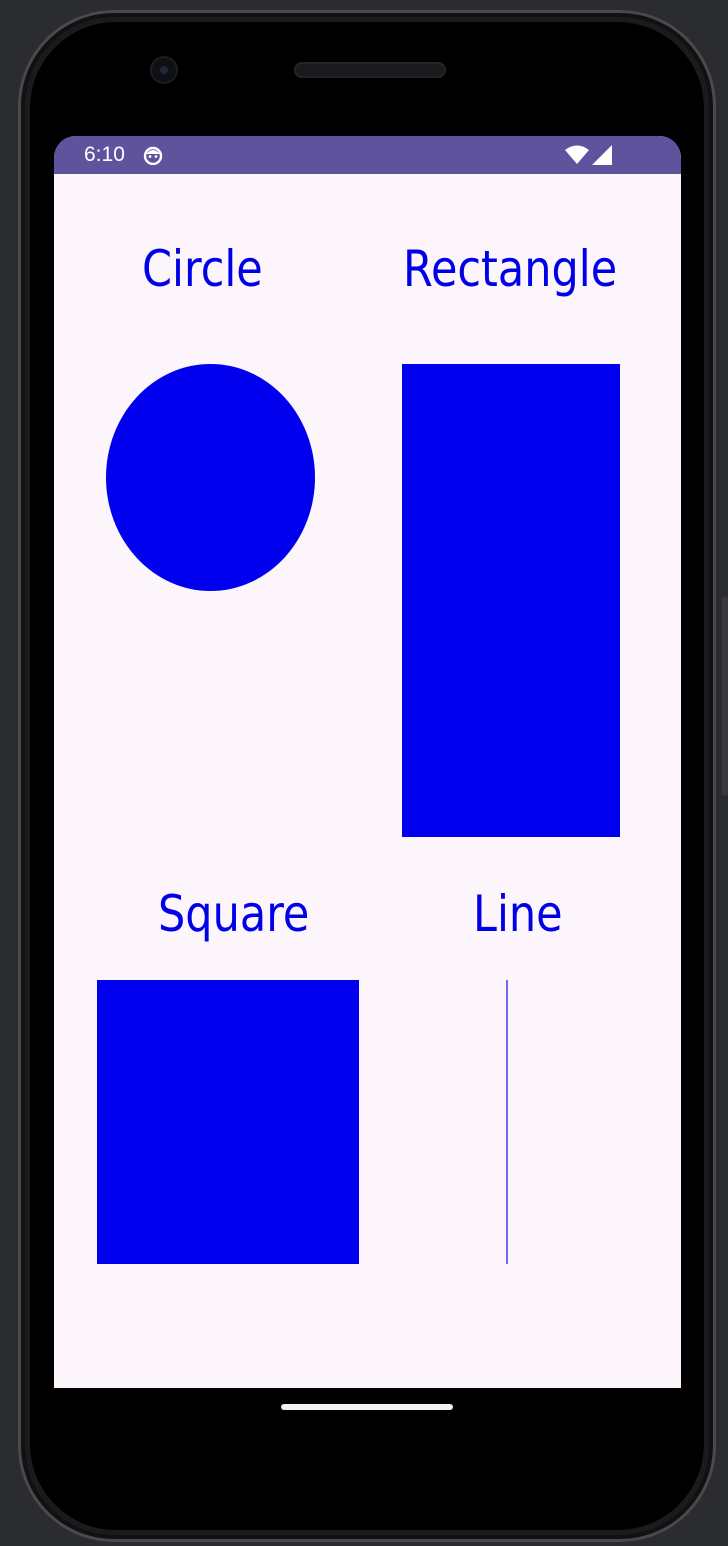 The image size is (728, 1546). What do you see at coordinates (210, 477) in the screenshot?
I see `circle-shape` at bounding box center [210, 477].